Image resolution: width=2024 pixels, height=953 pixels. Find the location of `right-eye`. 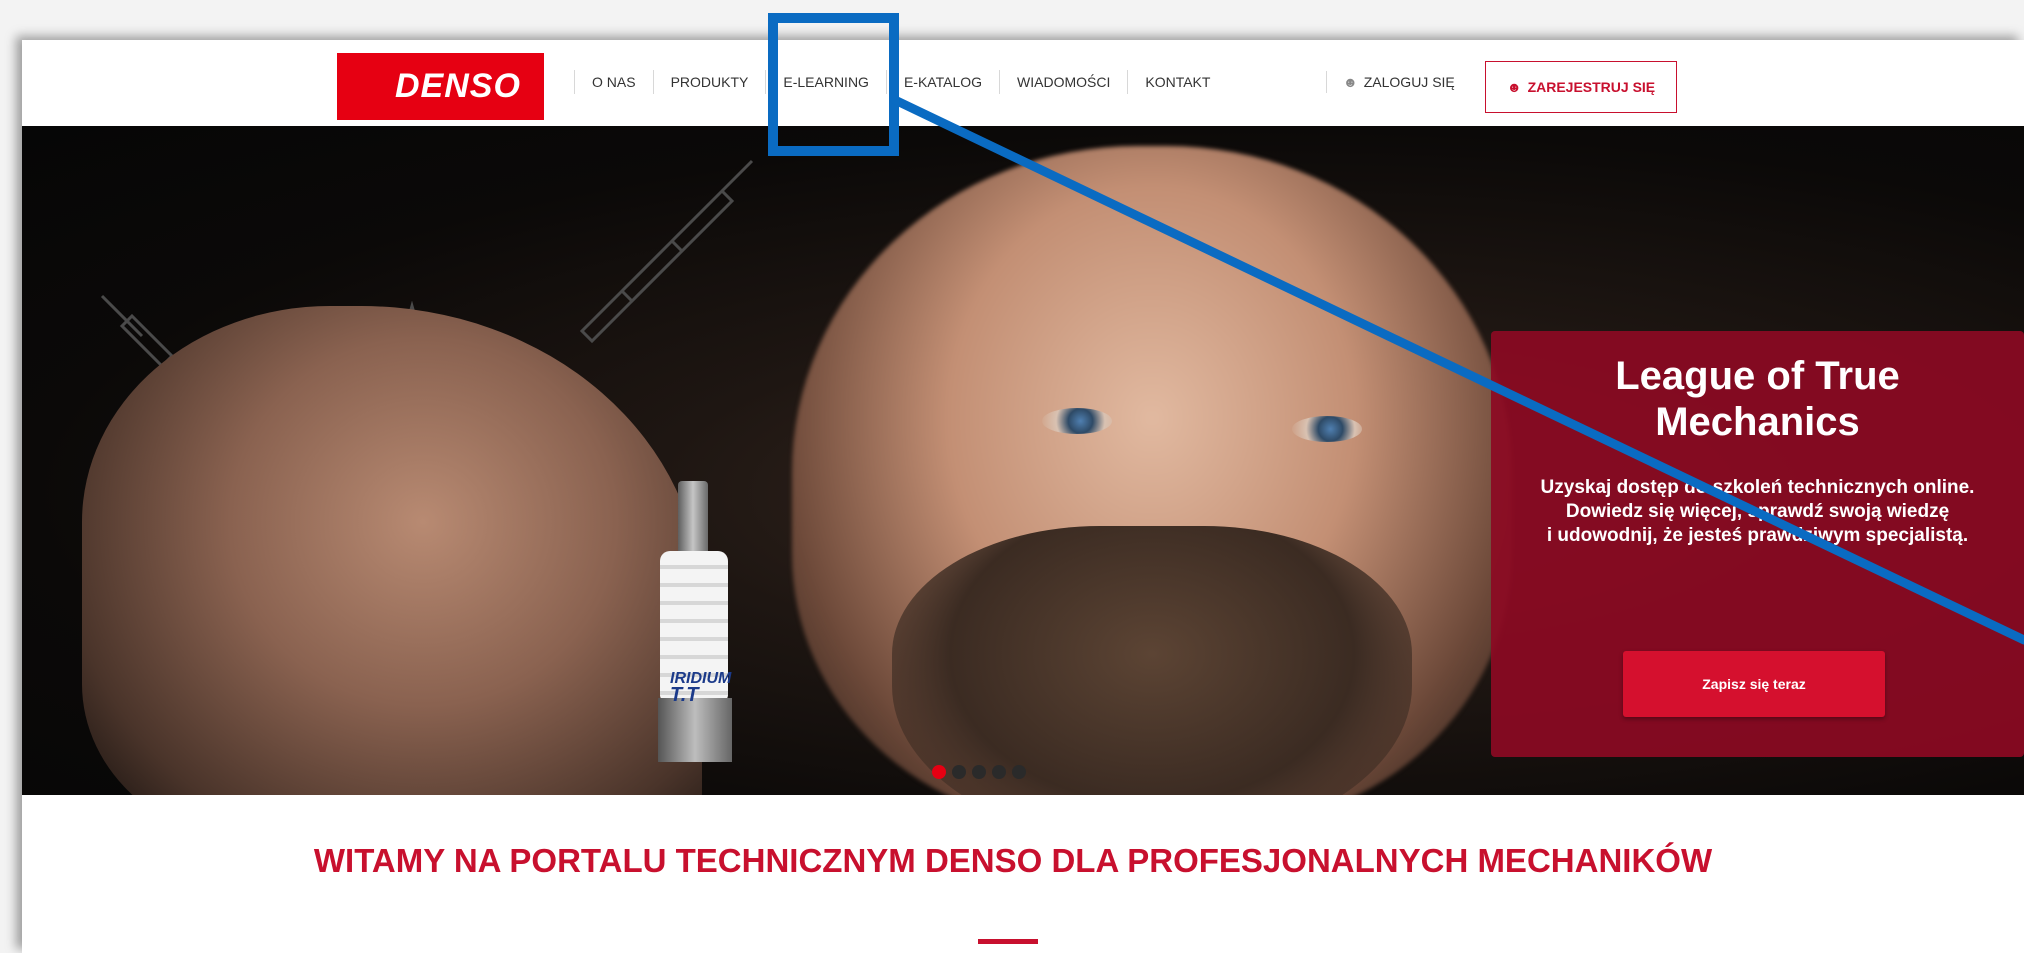

right-eye is located at coordinates (1327, 429).